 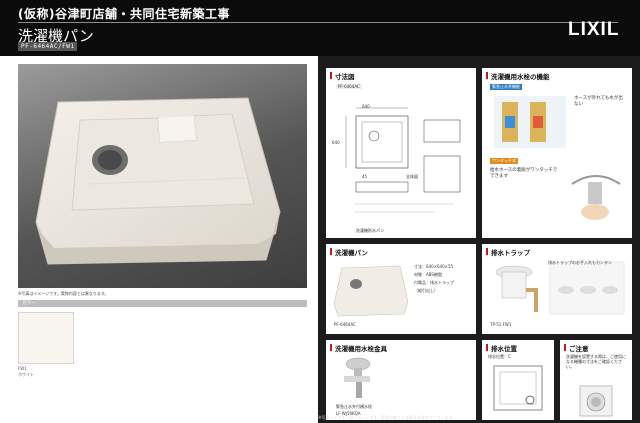 What do you see at coordinates (428, 274) in the screenshot?
I see `washer-pan-spec-2: 材質：ABS樹脂` at bounding box center [428, 274].